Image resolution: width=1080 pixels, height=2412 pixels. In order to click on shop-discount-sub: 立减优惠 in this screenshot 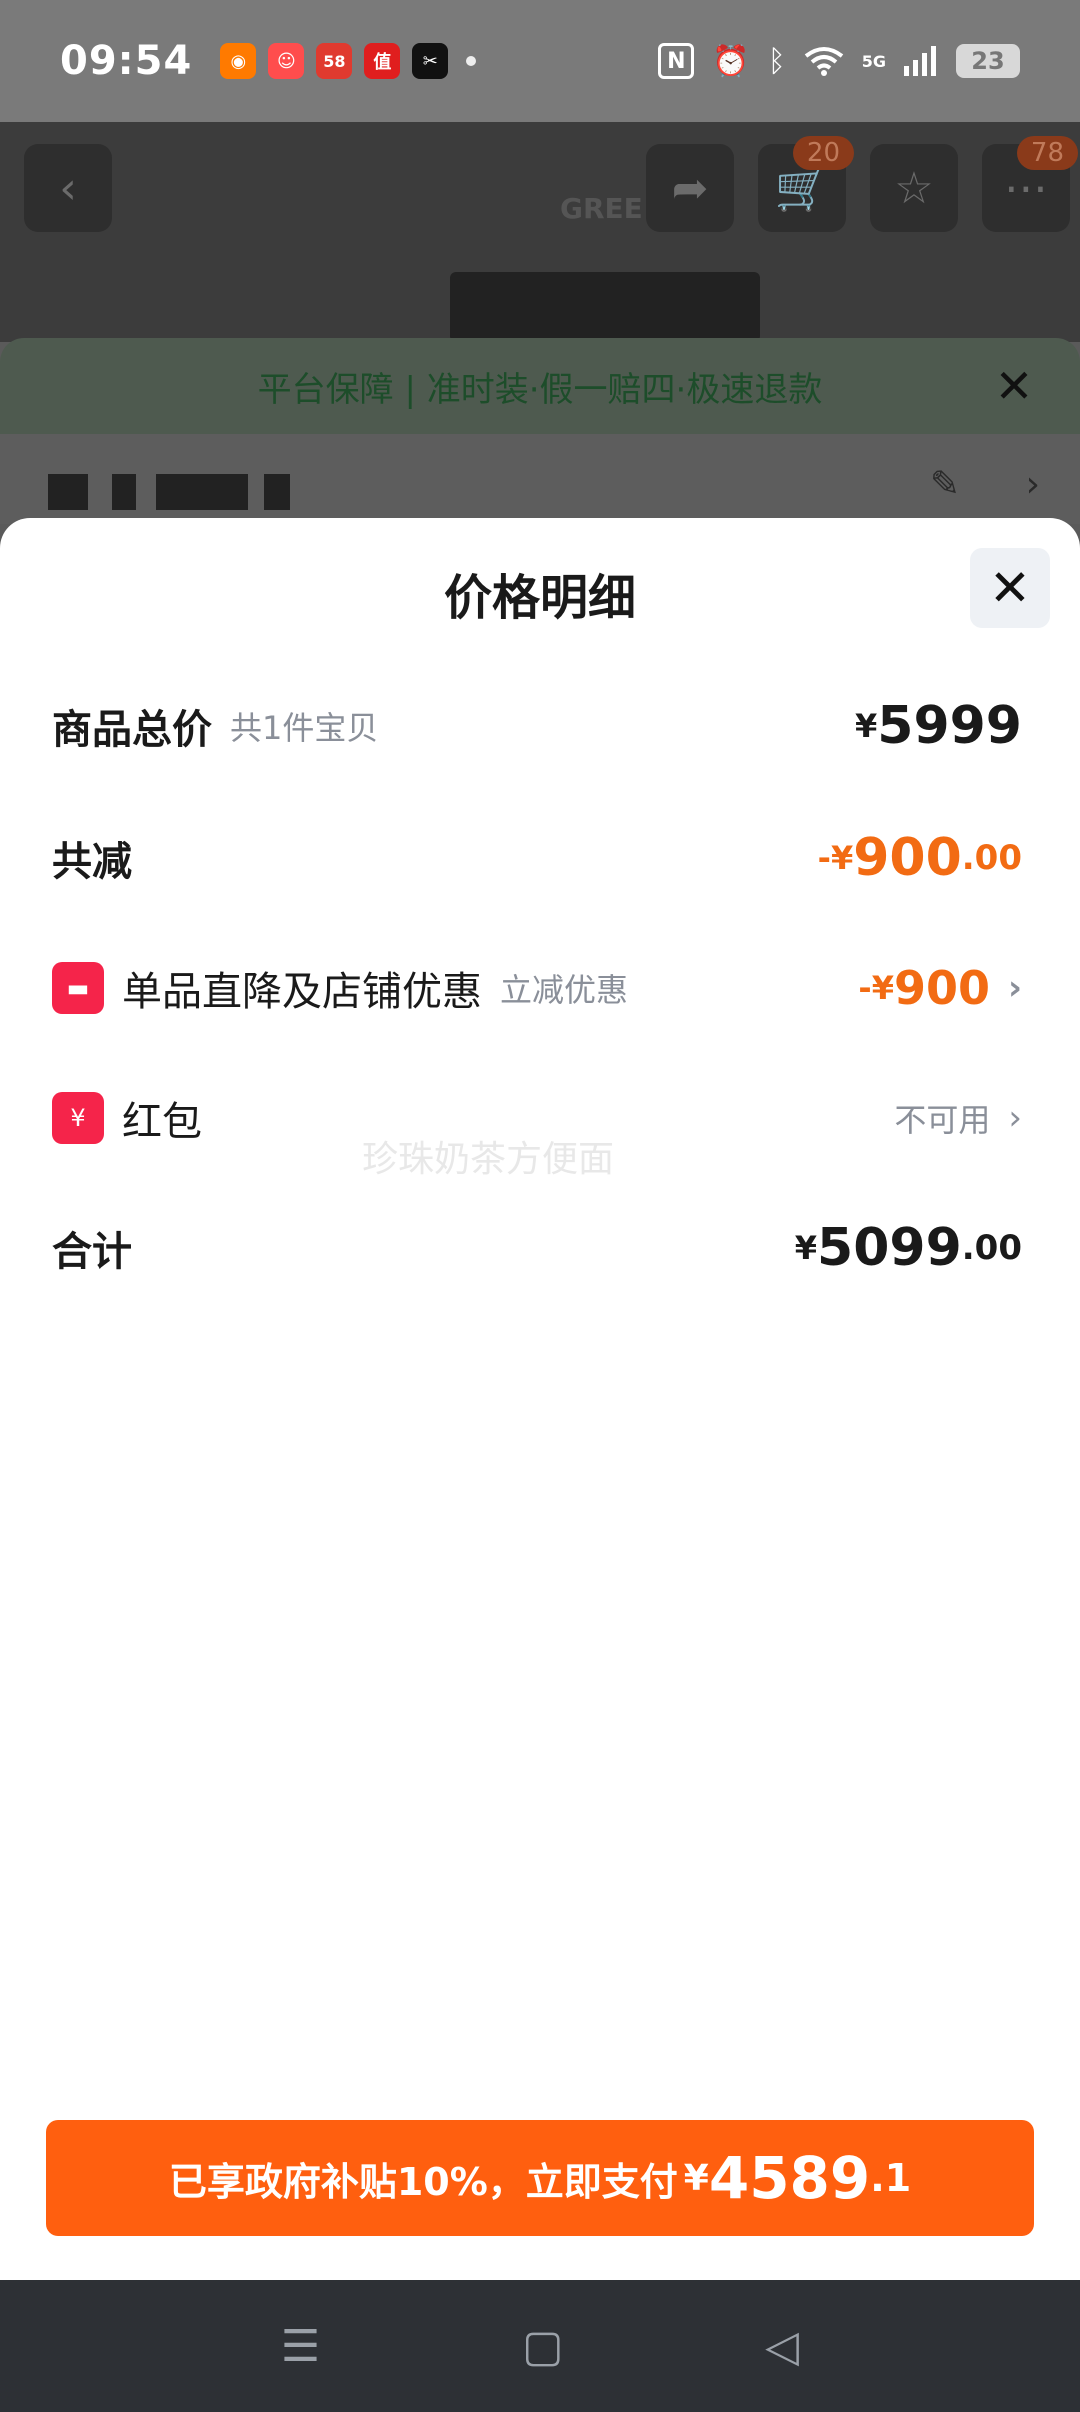, I will do `click(564, 990)`.